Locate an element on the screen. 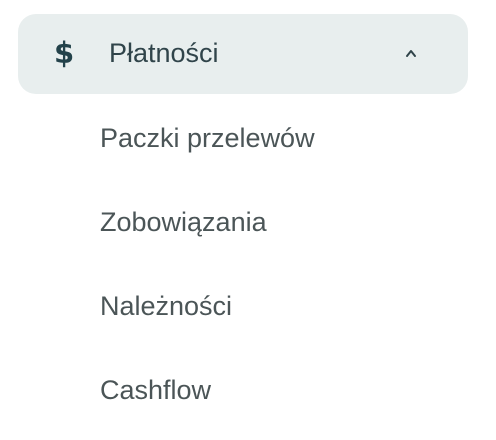 The height and width of the screenshot is (440, 496). submenu-item-cashflow: Cashflow is located at coordinates (155, 390).